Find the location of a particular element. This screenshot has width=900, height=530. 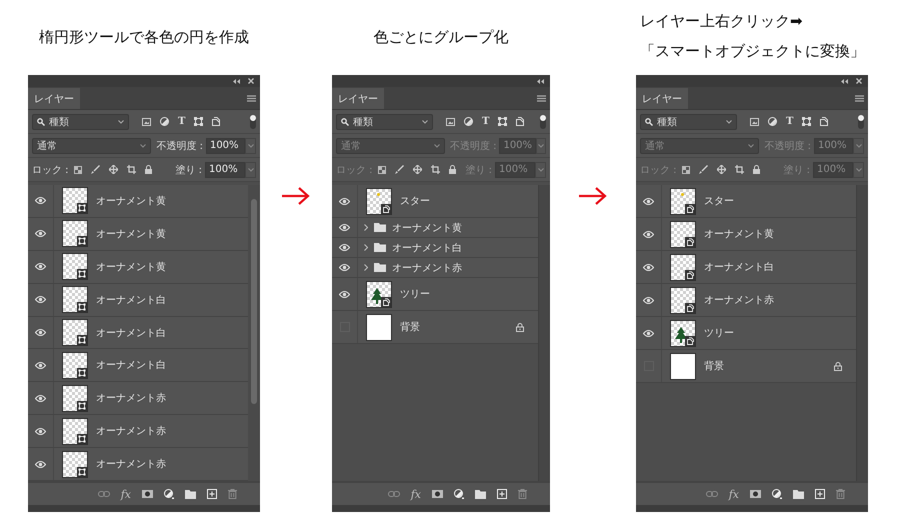

layer-group-row: オーナメント赤 is located at coordinates (435, 268).